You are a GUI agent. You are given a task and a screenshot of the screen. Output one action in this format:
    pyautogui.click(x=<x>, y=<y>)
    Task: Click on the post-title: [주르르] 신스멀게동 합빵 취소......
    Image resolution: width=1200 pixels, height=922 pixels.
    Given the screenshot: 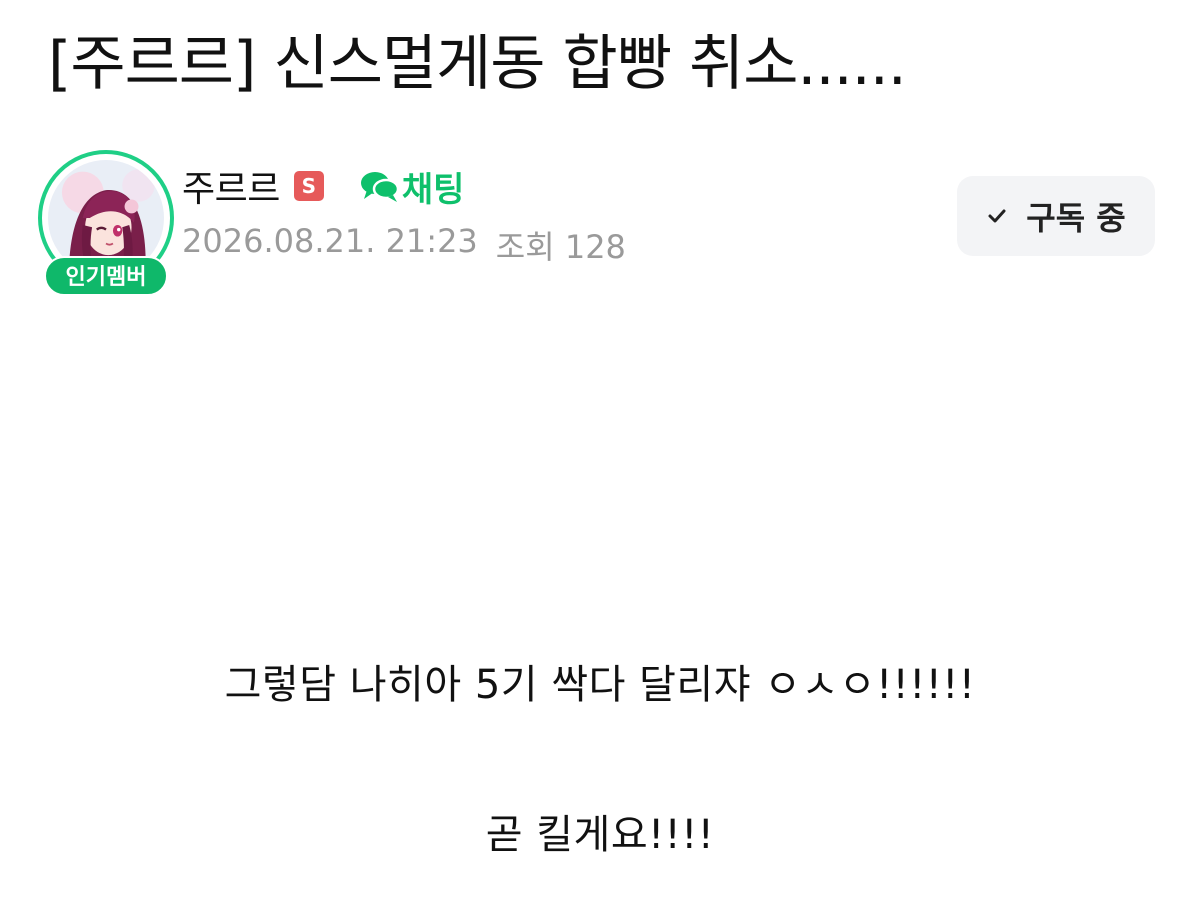 What is the action you would take?
    pyautogui.click(x=477, y=64)
    